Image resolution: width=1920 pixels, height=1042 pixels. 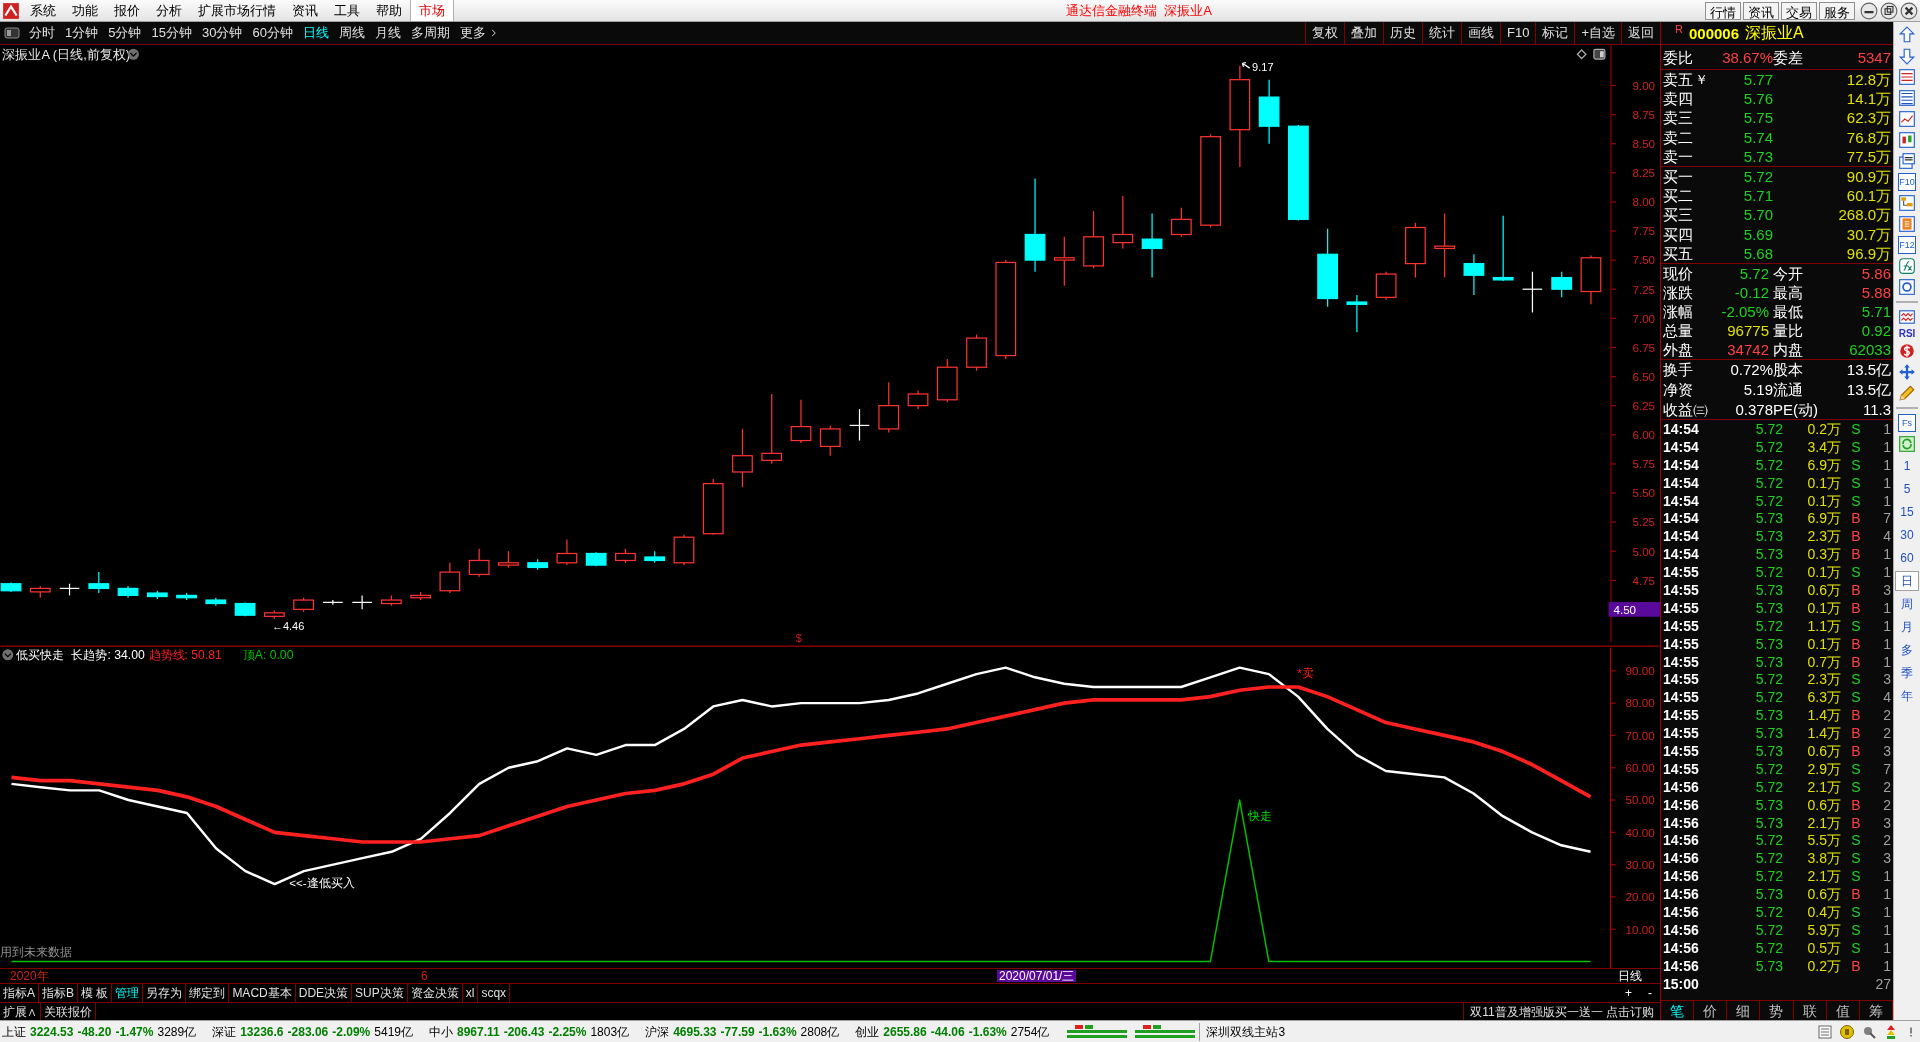 What do you see at coordinates (1889, 10) in the screenshot?
I see `restore-icon` at bounding box center [1889, 10].